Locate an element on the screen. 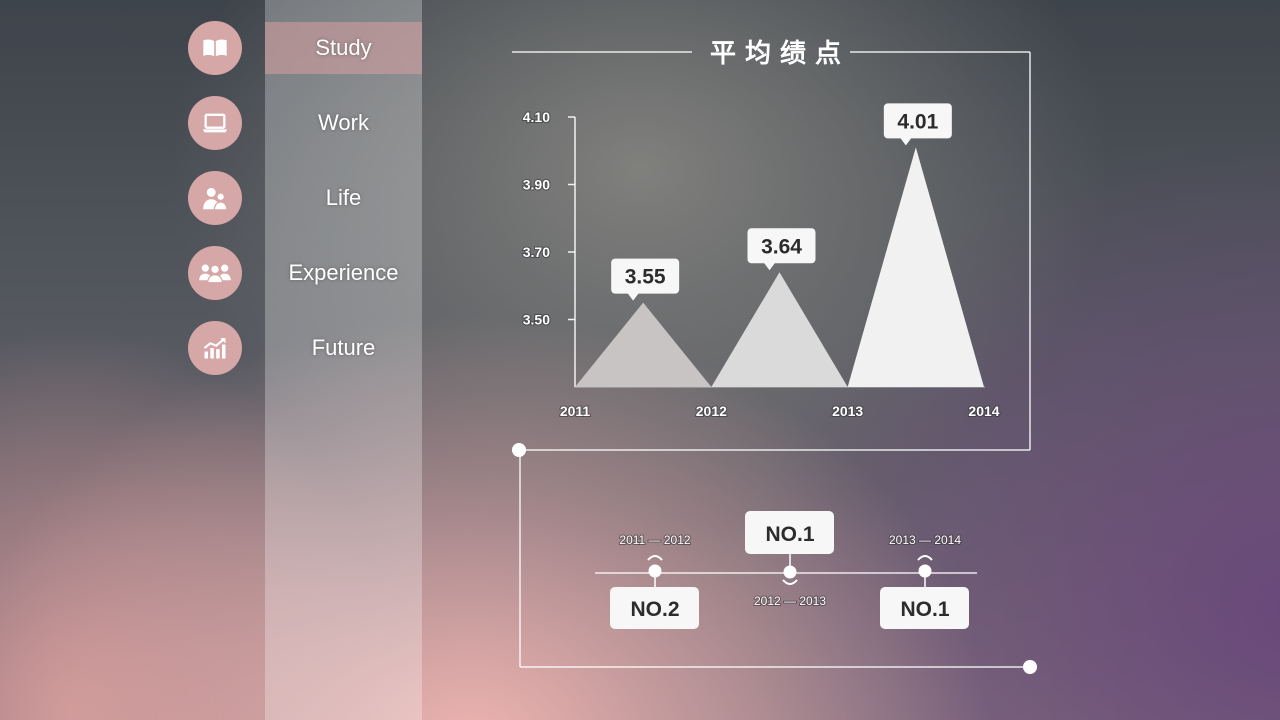 Image resolution: width=1280 pixels, height=720 pixels. data-label: 4.01 is located at coordinates (917, 121).